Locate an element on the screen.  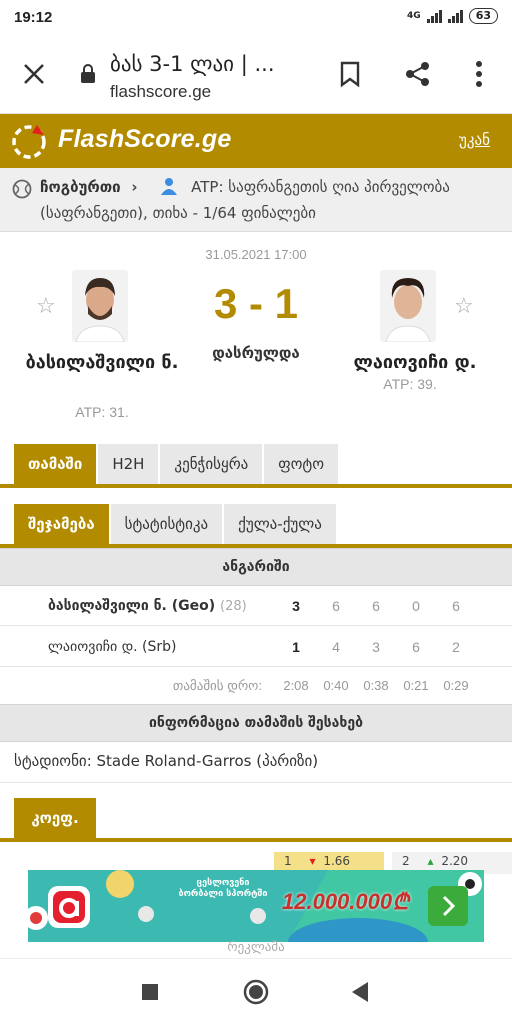
browser-toolbar: ბას 3-1 ლაი | ... flashscore.ge is located at coordinates (256, 74).